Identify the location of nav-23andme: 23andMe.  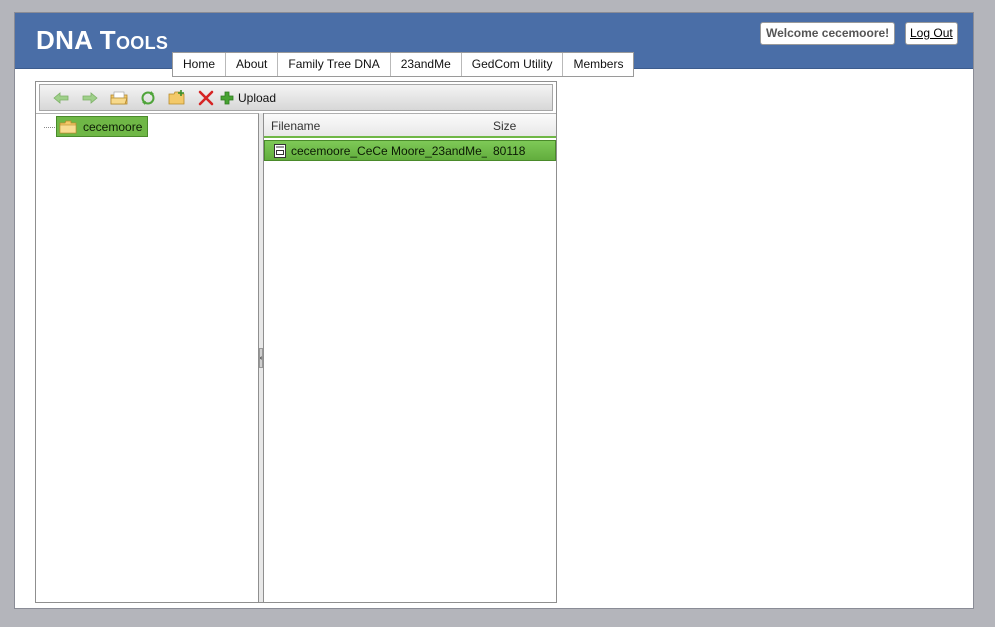
(426, 64).